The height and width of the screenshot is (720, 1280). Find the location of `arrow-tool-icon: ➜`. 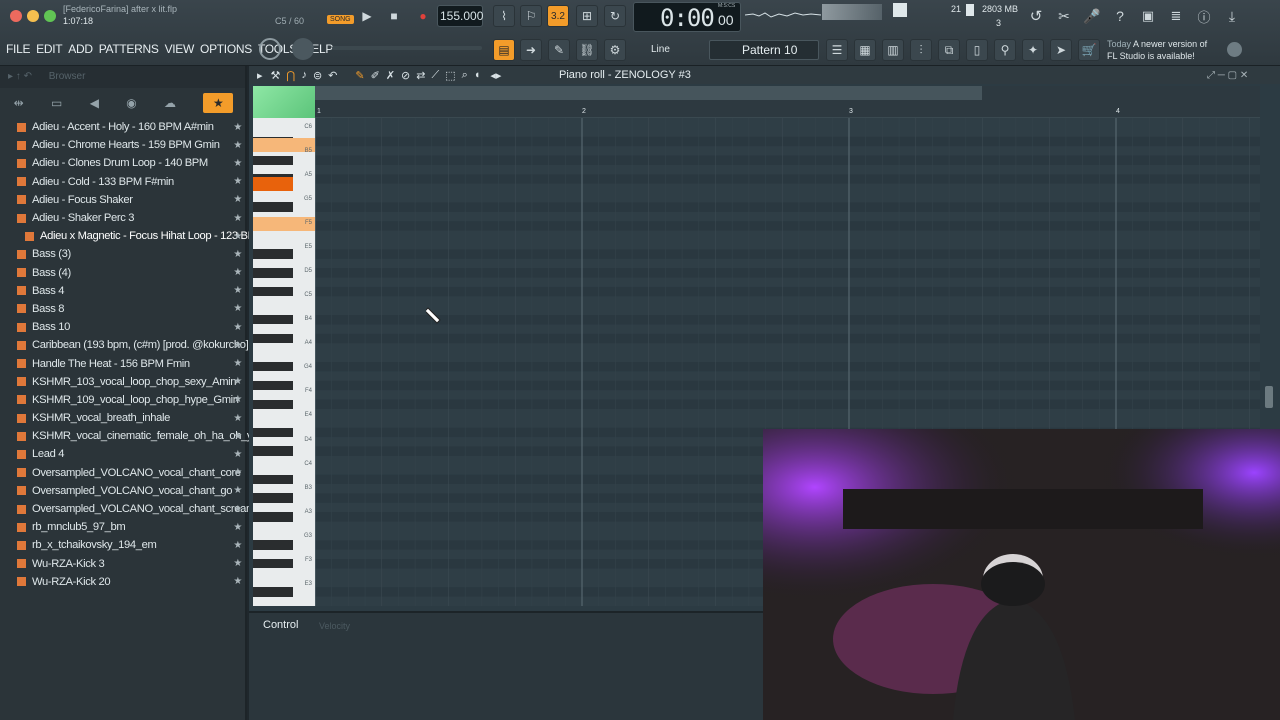

arrow-tool-icon: ➜ is located at coordinates (531, 50).